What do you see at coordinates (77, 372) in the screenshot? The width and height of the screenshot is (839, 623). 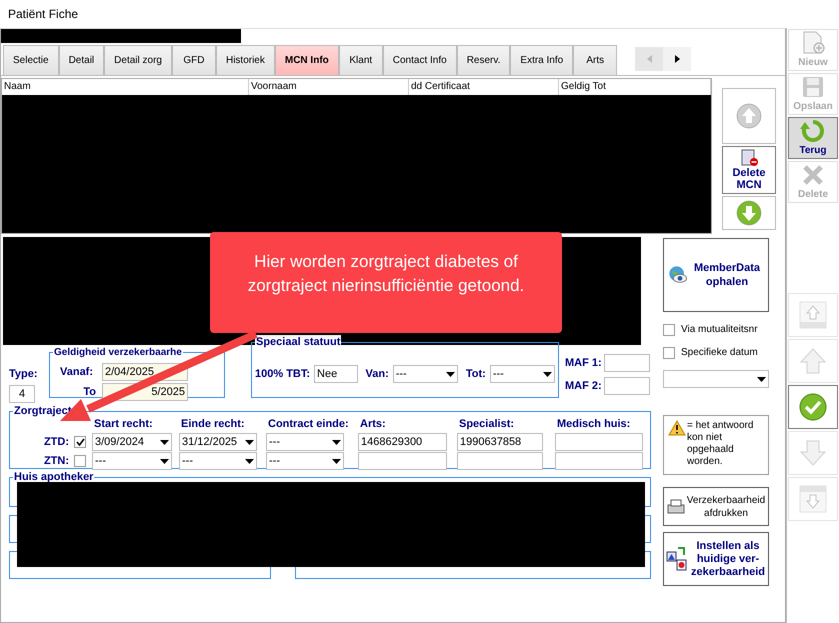 I see `from-label: Vanaf:` at bounding box center [77, 372].